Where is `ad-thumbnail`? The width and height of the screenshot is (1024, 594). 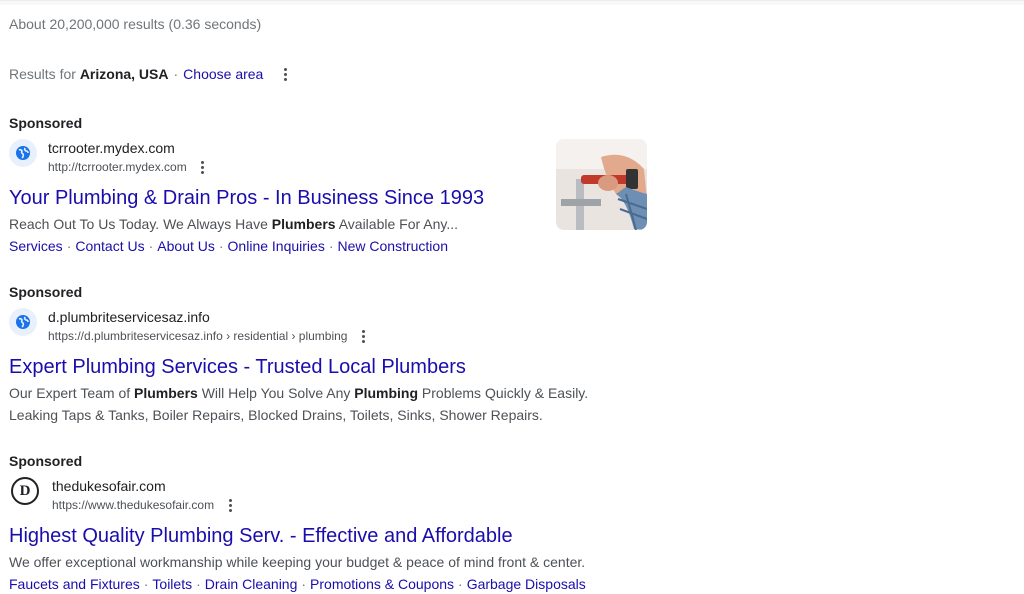 ad-thumbnail is located at coordinates (601, 184).